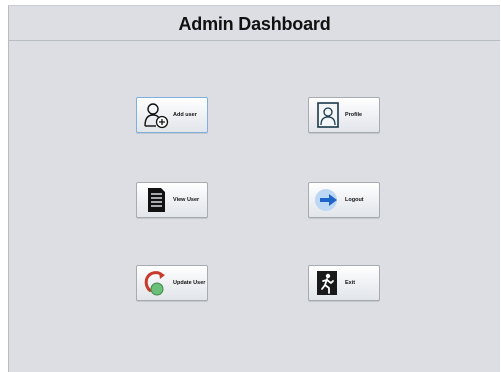 The image size is (501, 372). I want to click on update-user-button: Update User, so click(172, 283).